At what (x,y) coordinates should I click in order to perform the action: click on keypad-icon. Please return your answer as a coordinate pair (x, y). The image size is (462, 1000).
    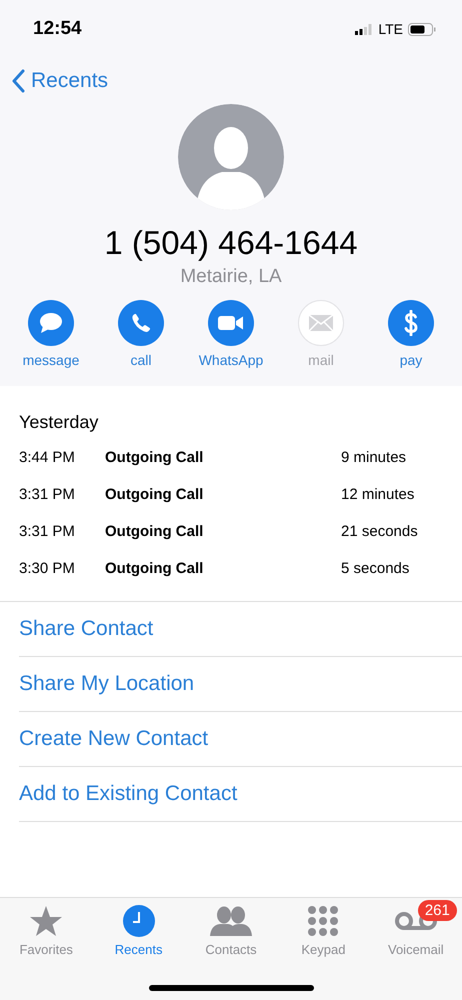
    Looking at the image, I should click on (323, 921).